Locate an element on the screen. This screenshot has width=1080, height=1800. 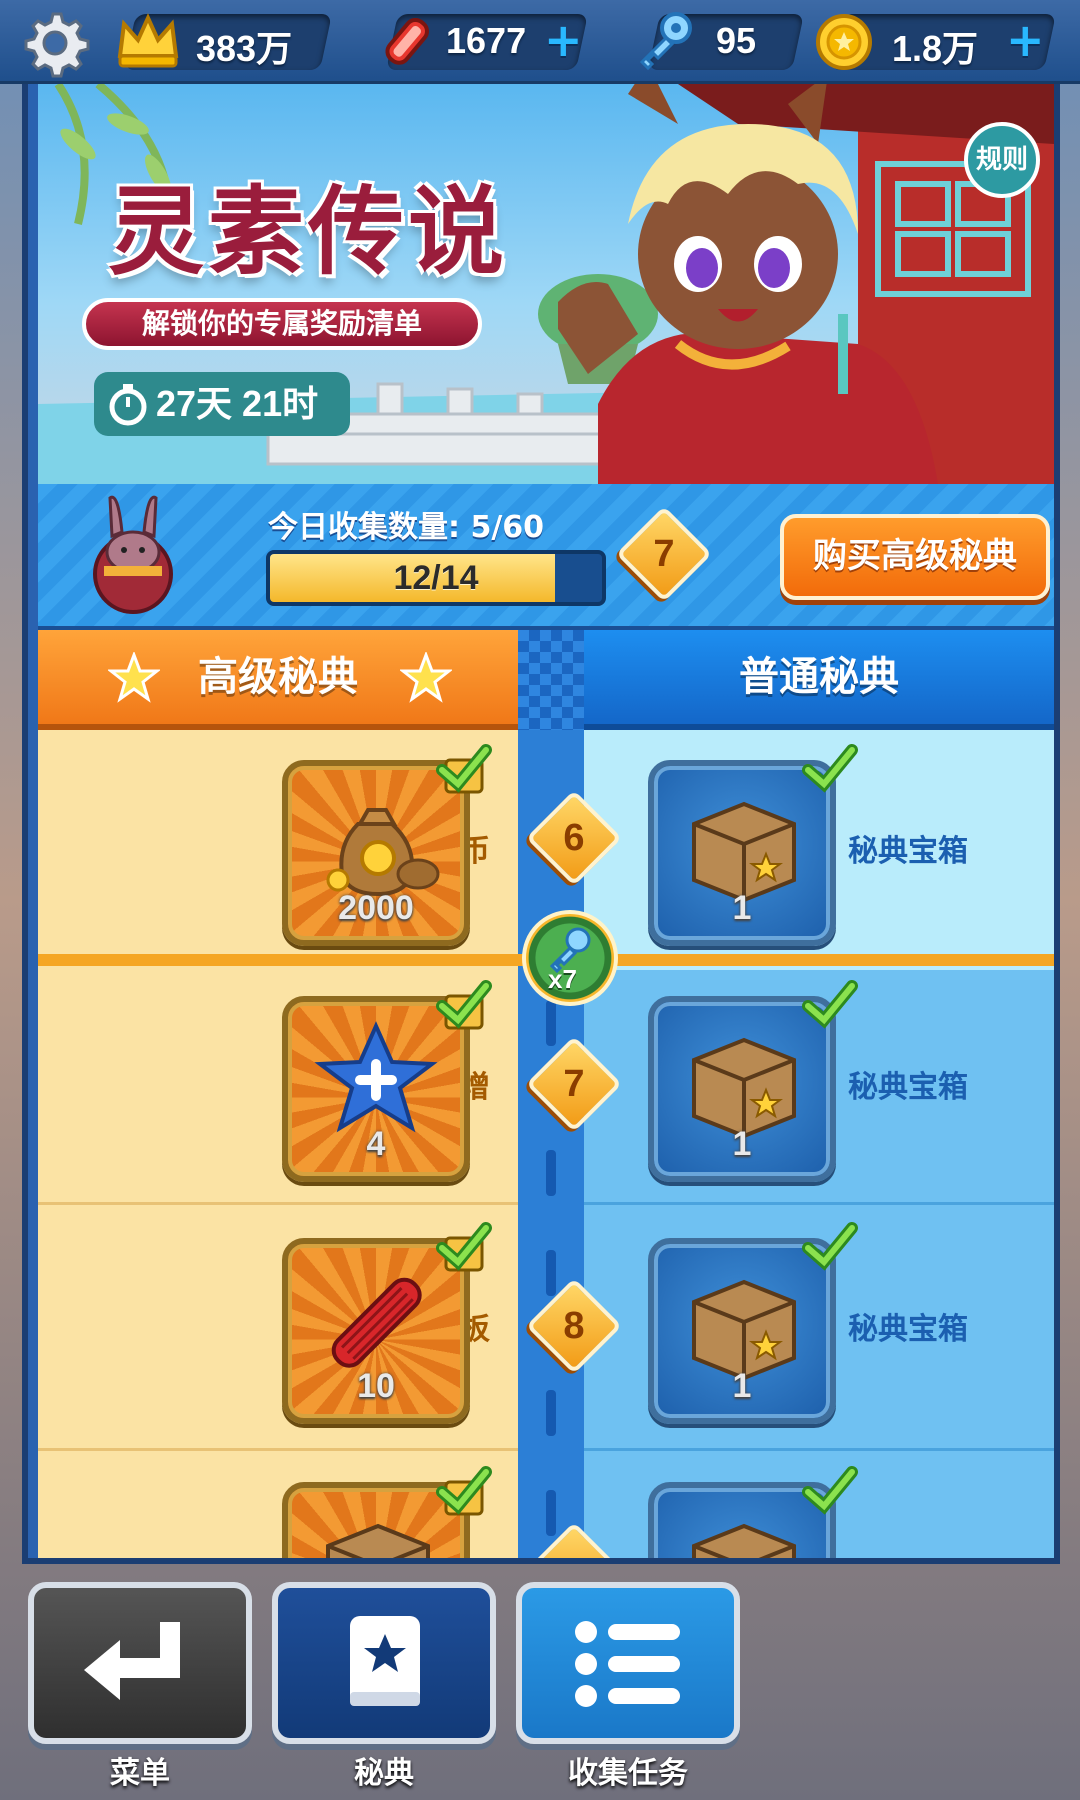
pass-book-button is located at coordinates (384, 1663).